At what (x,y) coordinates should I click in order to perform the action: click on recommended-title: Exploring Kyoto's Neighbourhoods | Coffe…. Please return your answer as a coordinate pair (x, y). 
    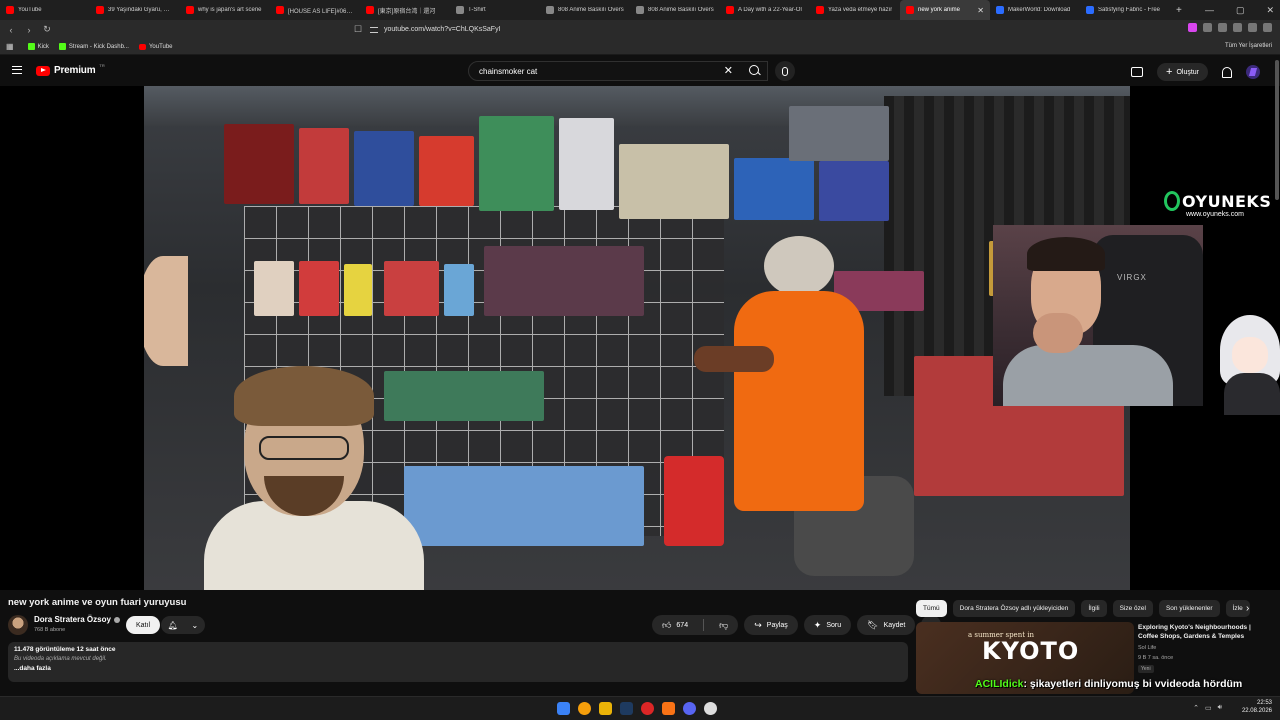
    Looking at the image, I should click on (1203, 632).